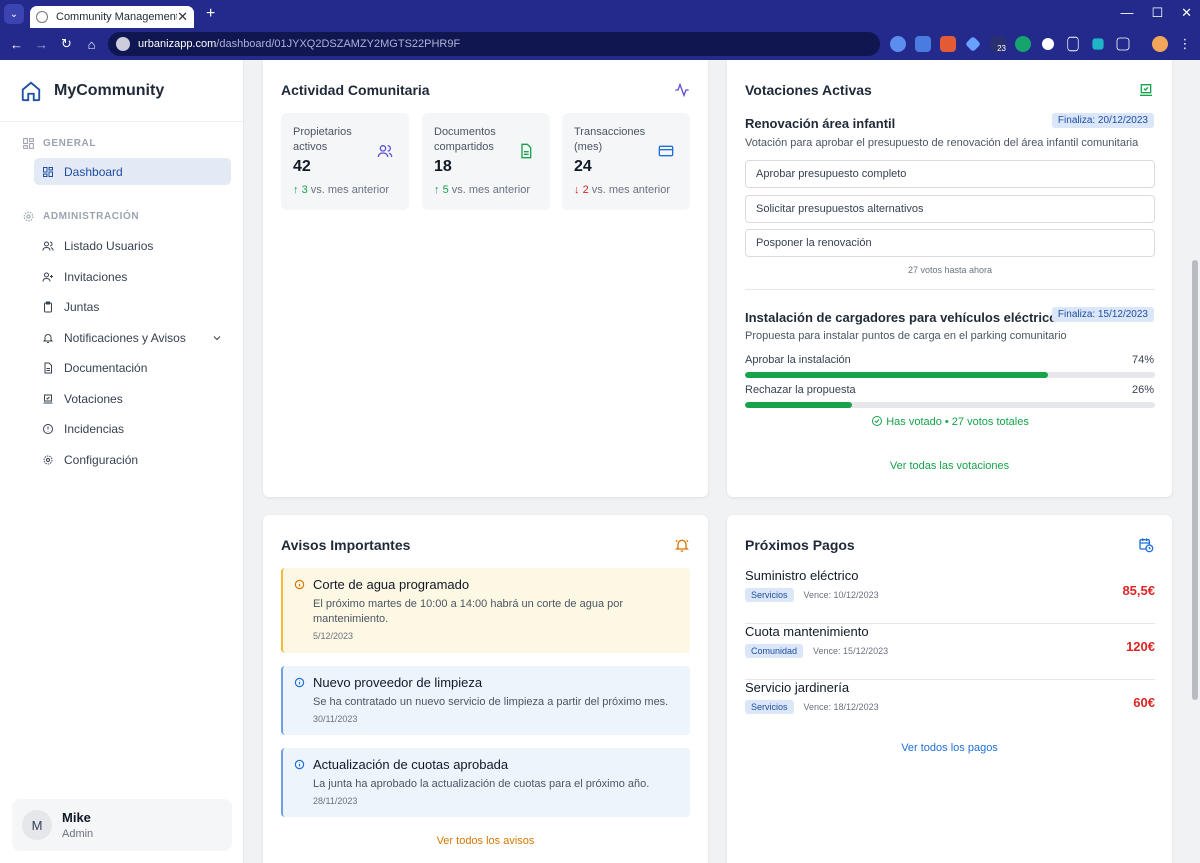 This screenshot has width=1200, height=863. Describe the element at coordinates (1157, 13) in the screenshot. I see `maximize-icon: ☐` at that location.